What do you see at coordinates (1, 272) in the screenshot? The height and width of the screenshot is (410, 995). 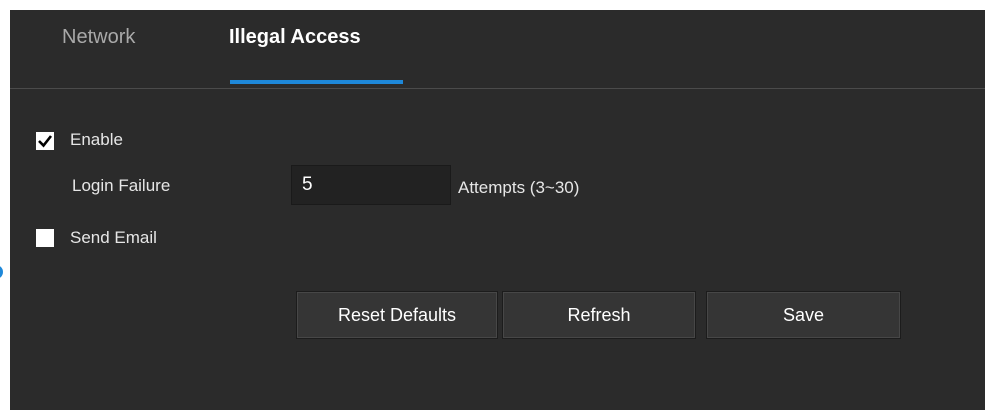 I see `side-handle-icon` at bounding box center [1, 272].